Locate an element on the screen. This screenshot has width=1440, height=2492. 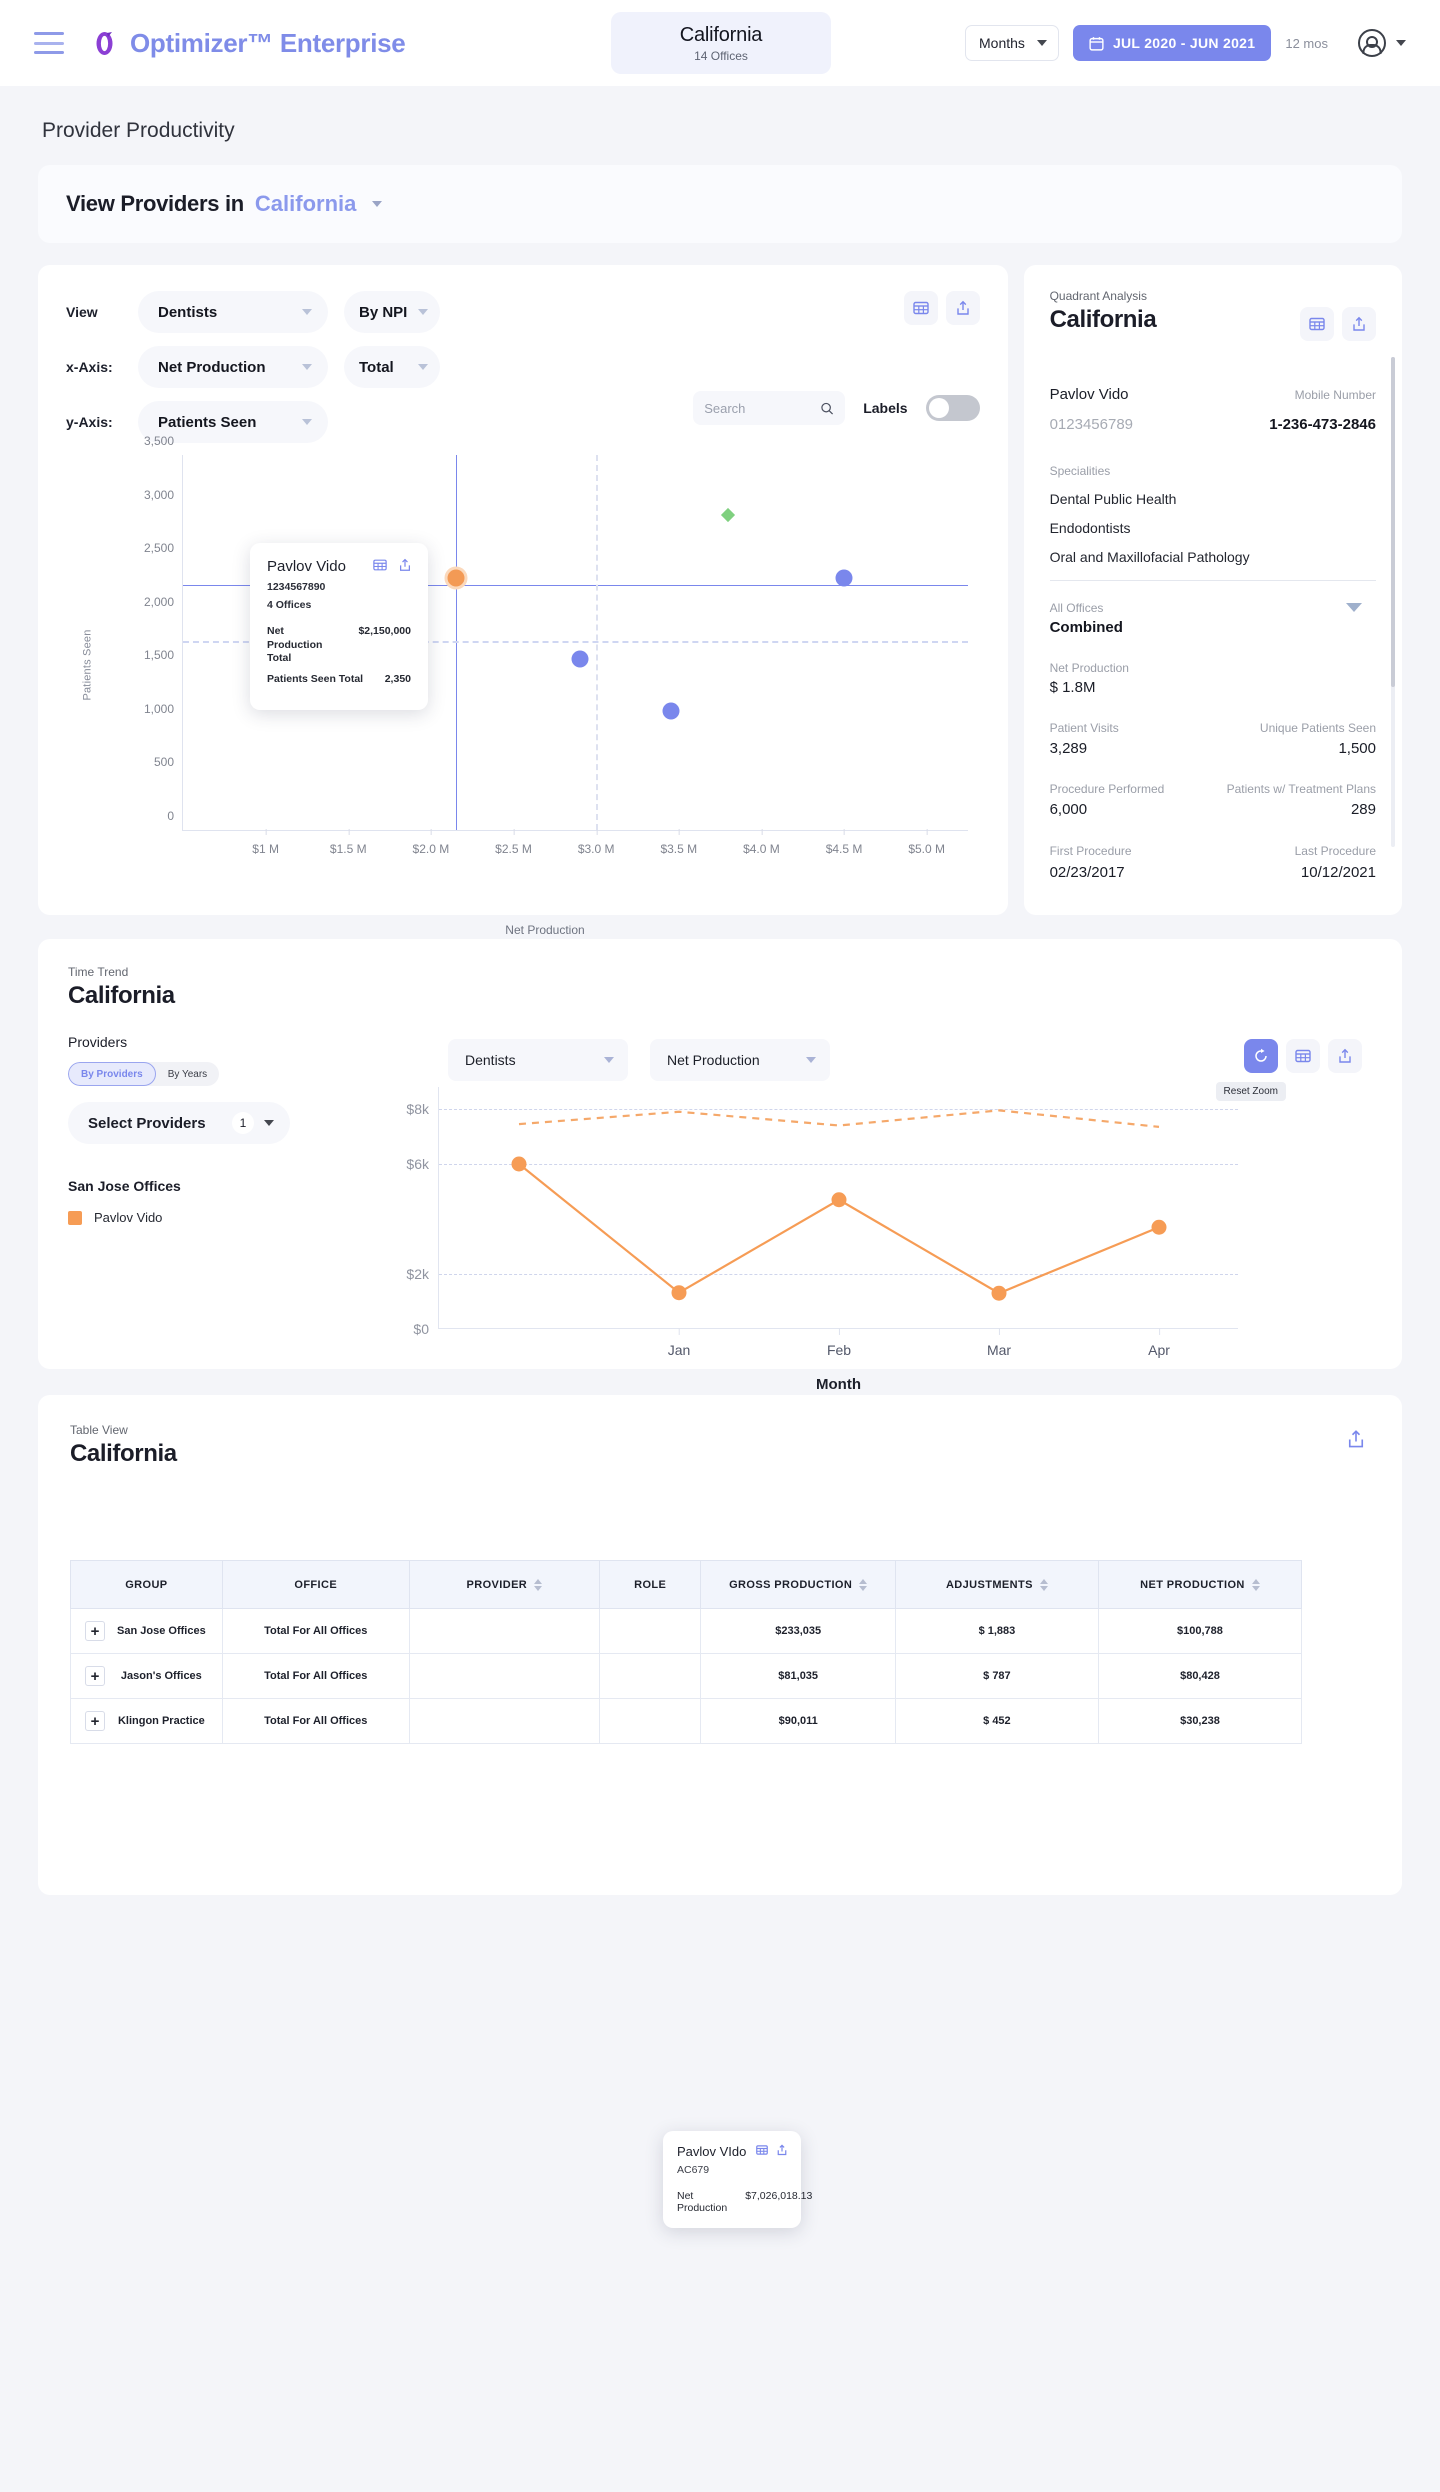
cell-adjustments: $ 787 is located at coordinates (996, 1676).